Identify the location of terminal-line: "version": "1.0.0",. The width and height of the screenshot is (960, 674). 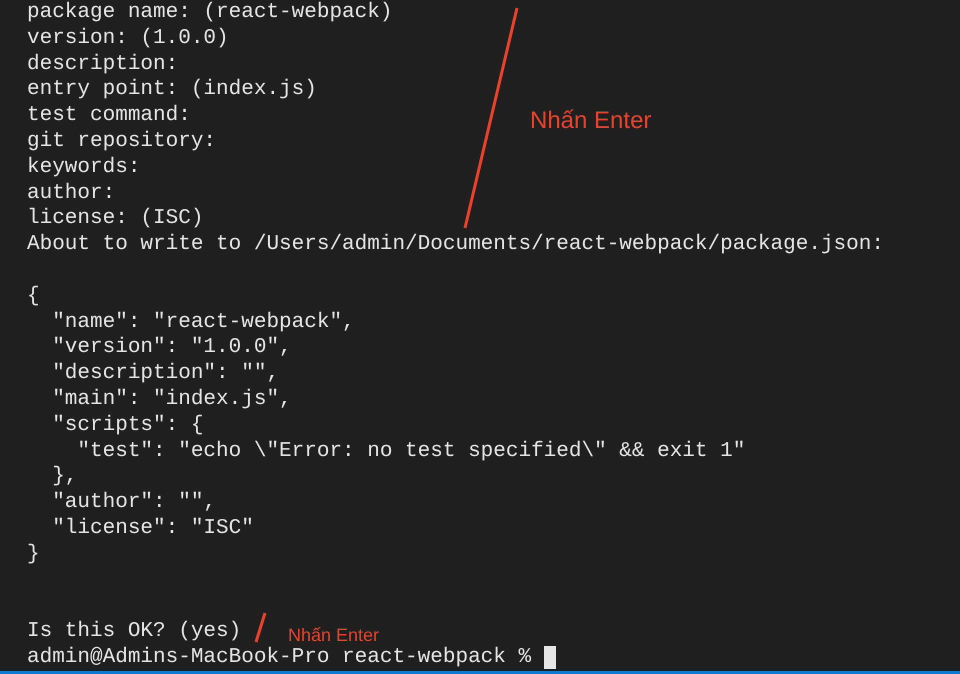
(171, 348).